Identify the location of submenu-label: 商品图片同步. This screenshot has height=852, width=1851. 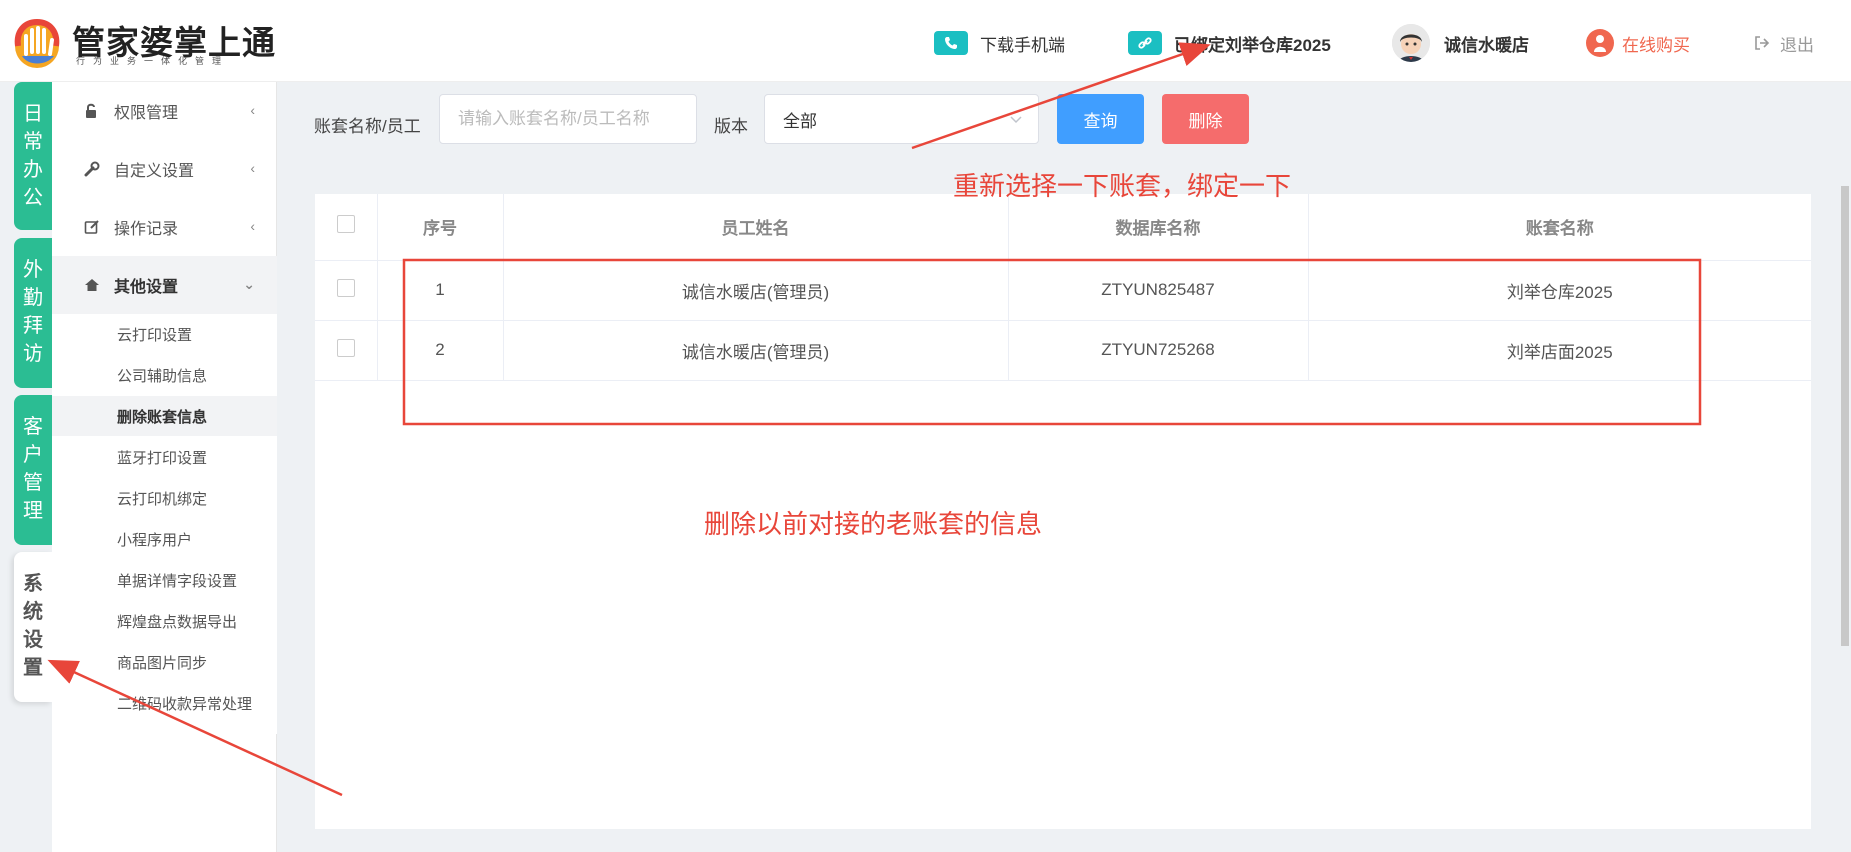
(162, 663).